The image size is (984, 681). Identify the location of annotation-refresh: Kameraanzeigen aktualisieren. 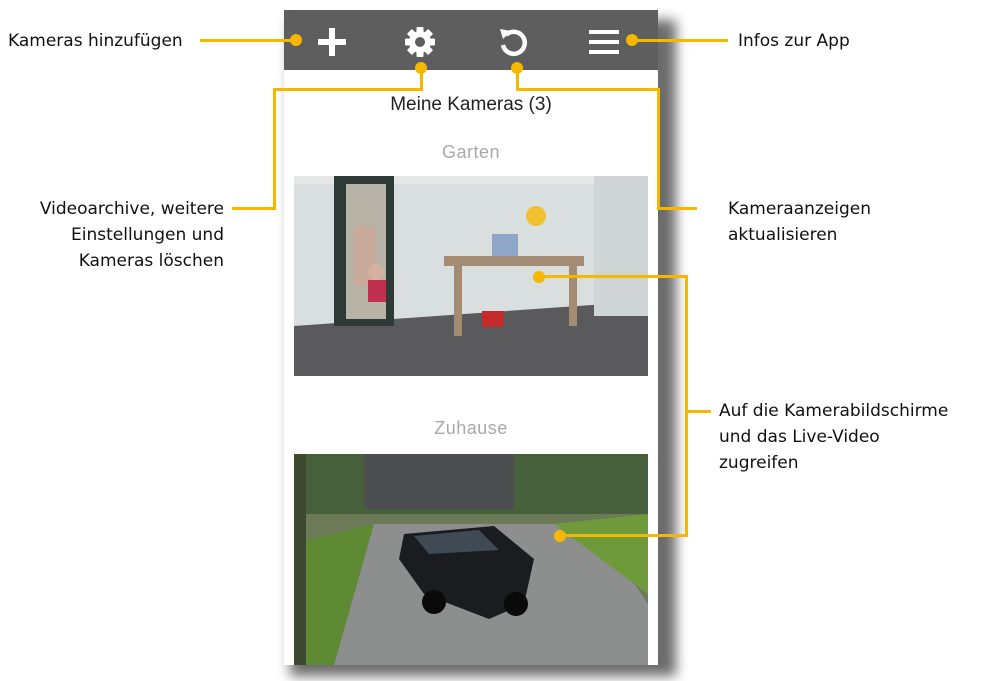
(799, 222).